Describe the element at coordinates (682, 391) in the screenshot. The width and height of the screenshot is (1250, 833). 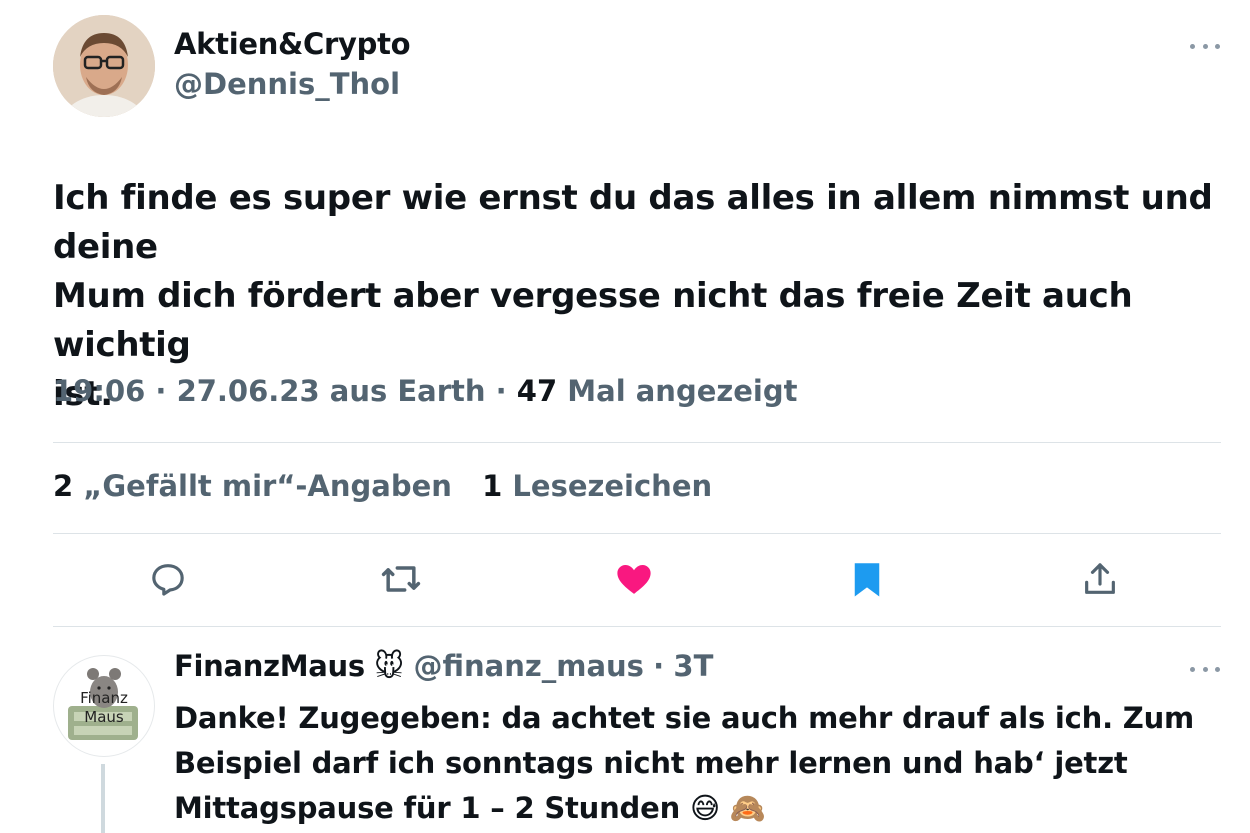
I see `views-label: Mal angezeigt` at that location.